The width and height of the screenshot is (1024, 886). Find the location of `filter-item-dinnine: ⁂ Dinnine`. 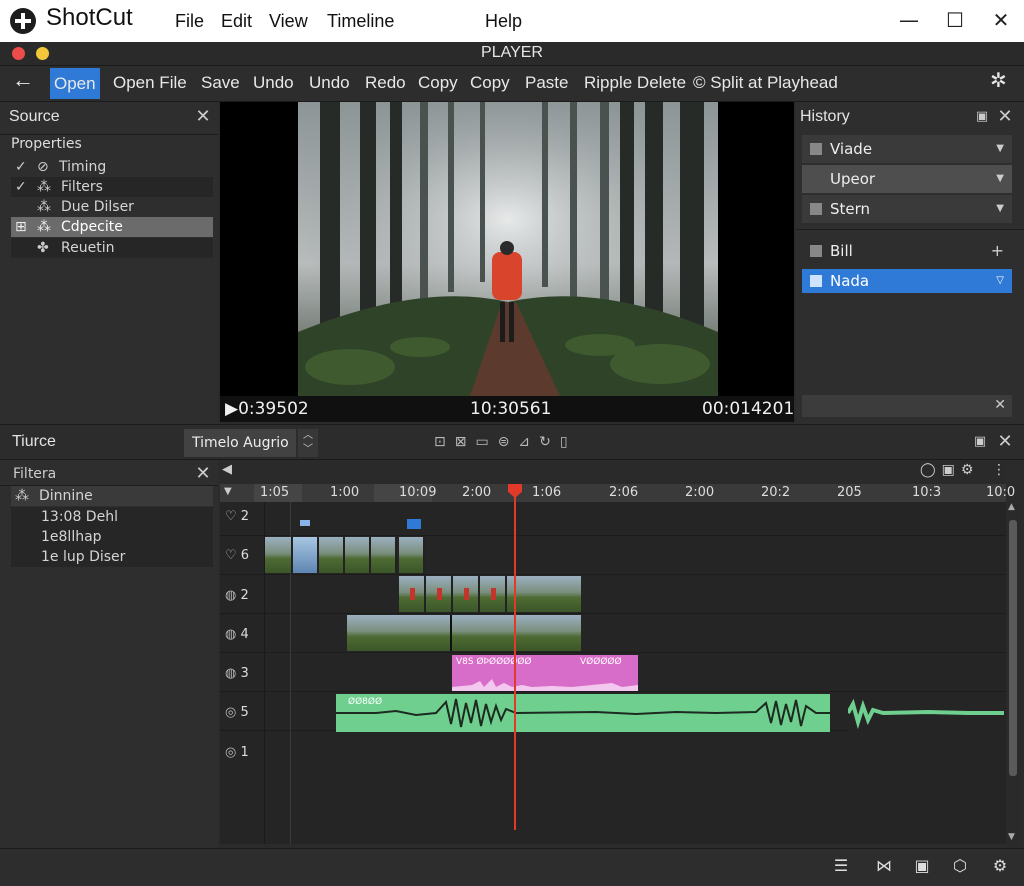

filter-item-dinnine: ⁂ Dinnine is located at coordinates (112, 496).